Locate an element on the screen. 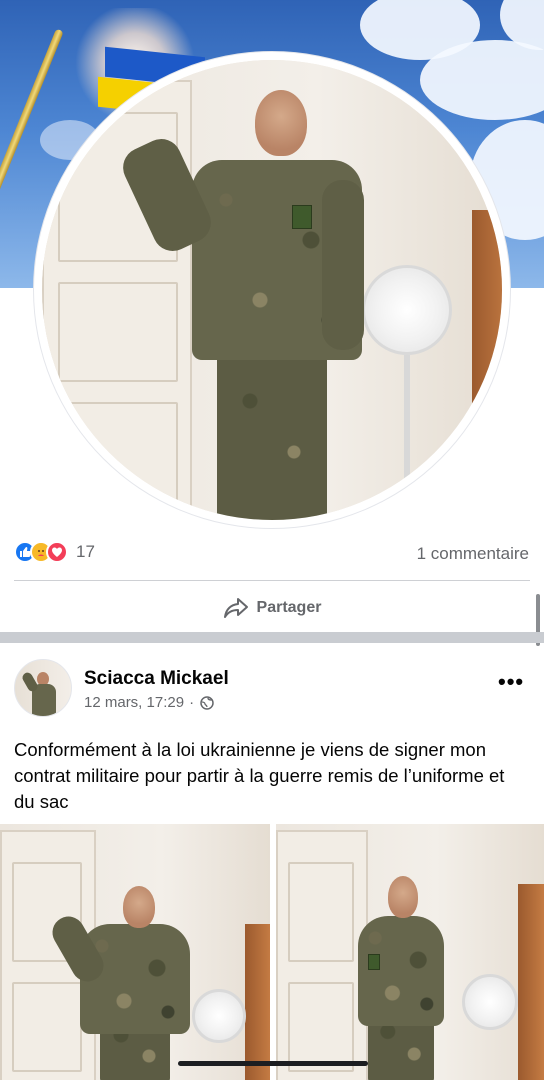 This screenshot has height=1080, width=544. more-options-button: ••• is located at coordinates (511, 682).